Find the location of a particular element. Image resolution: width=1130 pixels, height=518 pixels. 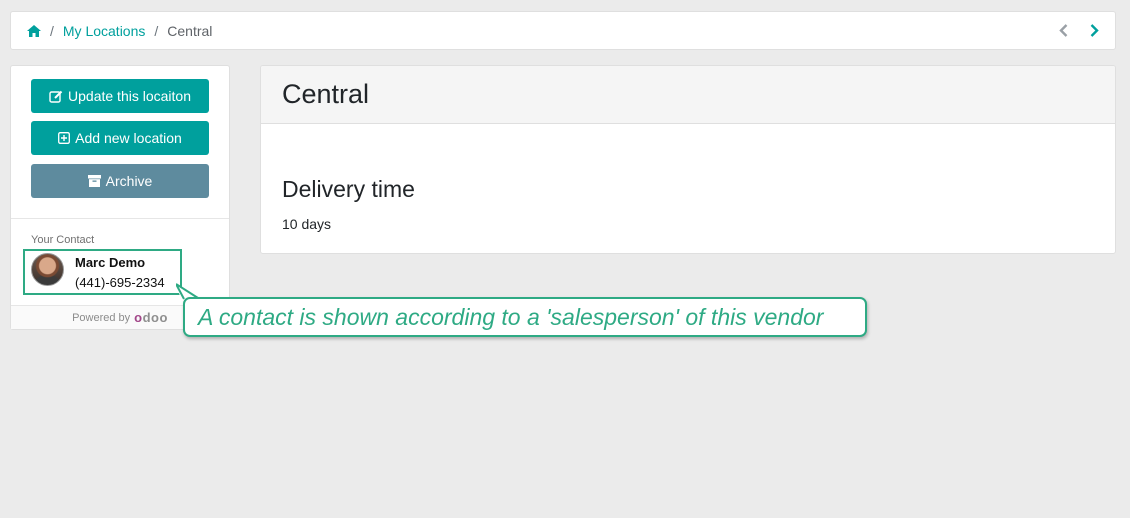

chevron-left-icon is located at coordinates (1063, 30).